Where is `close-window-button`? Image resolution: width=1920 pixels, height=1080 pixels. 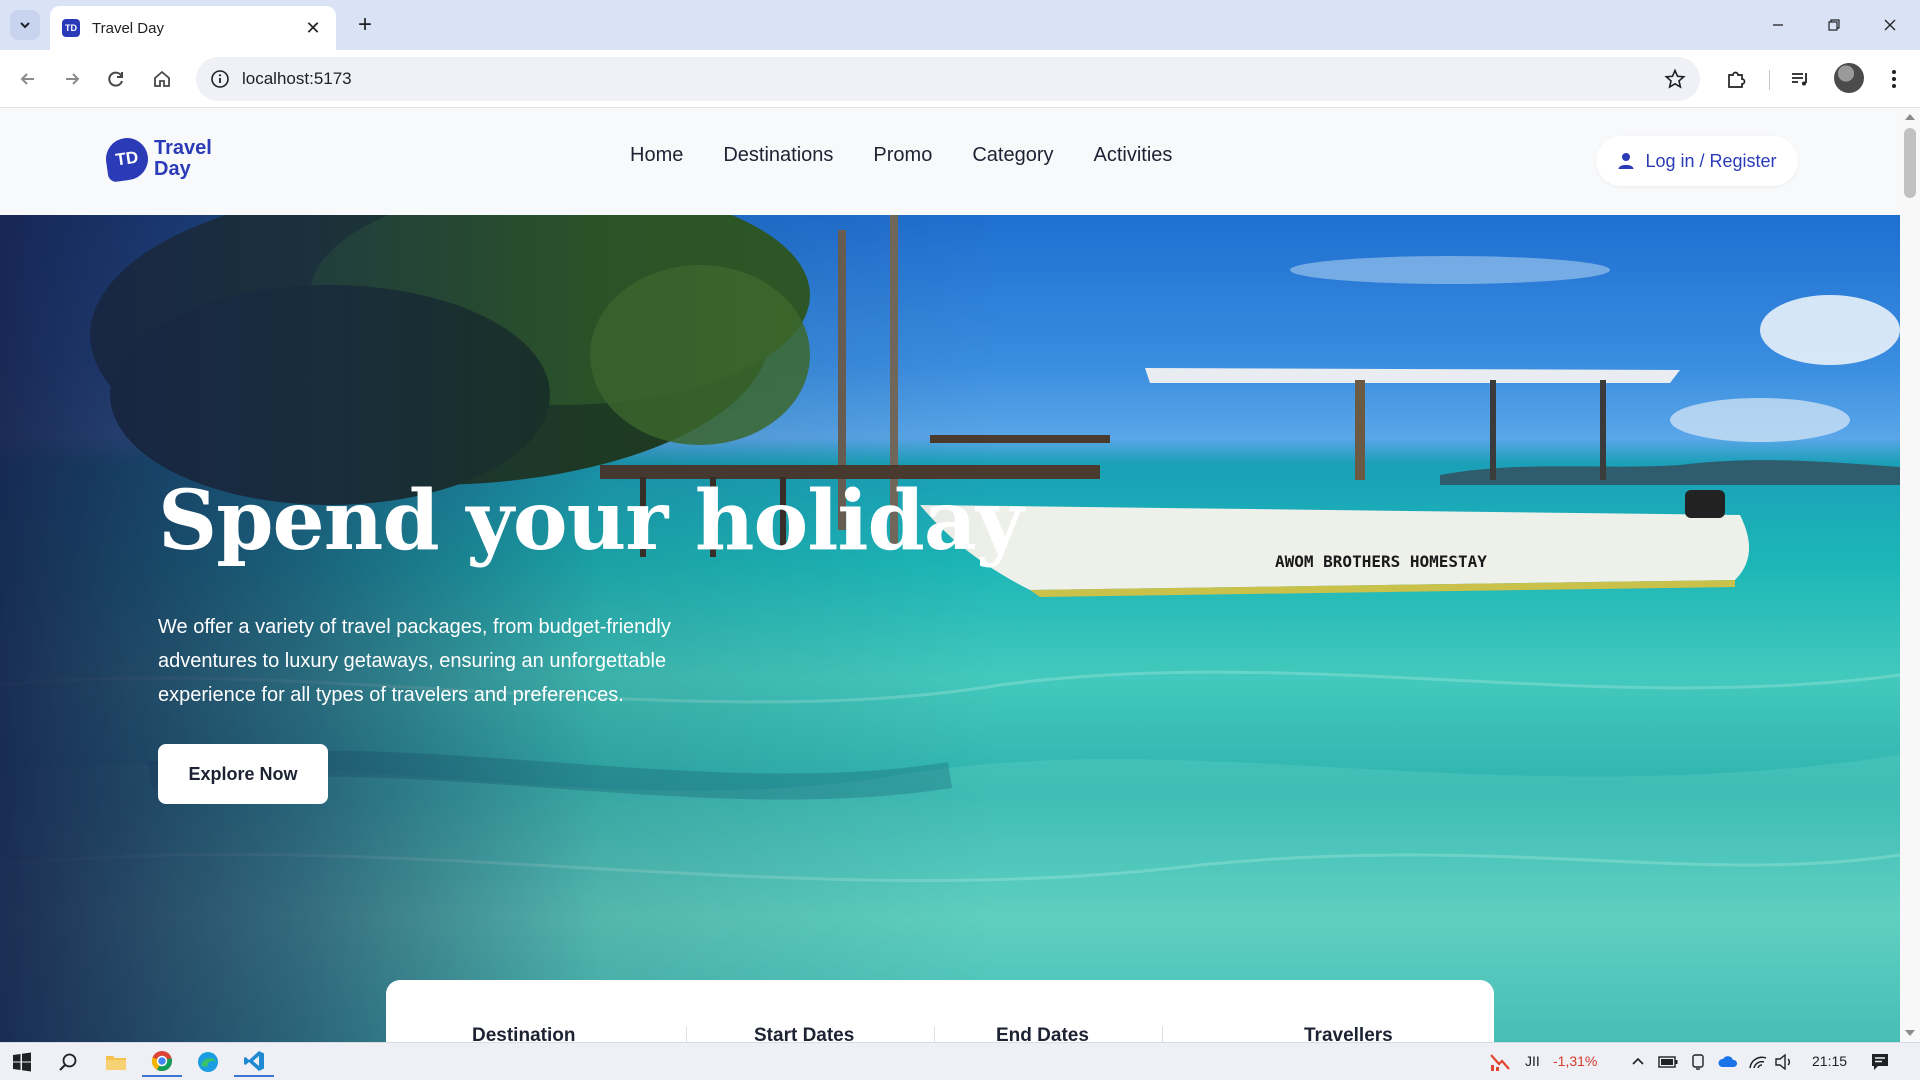
close-window-button is located at coordinates (1890, 25).